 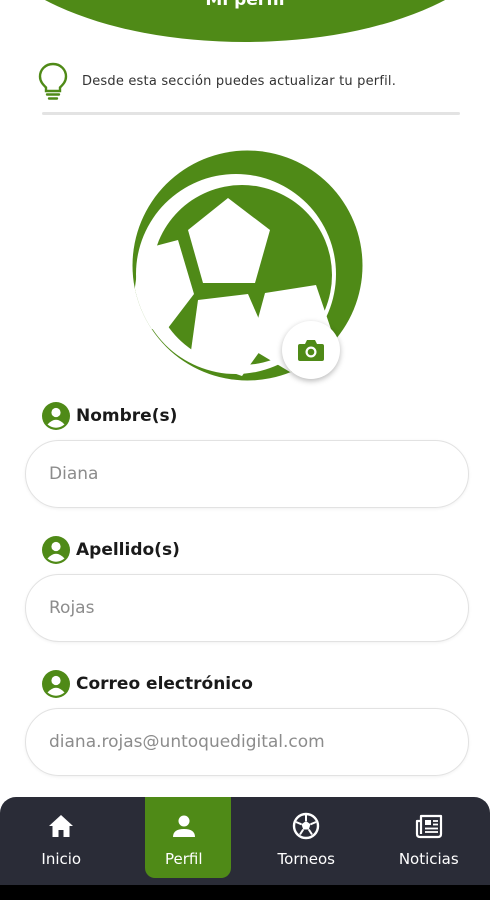 I want to click on home-icon, so click(x=61, y=826).